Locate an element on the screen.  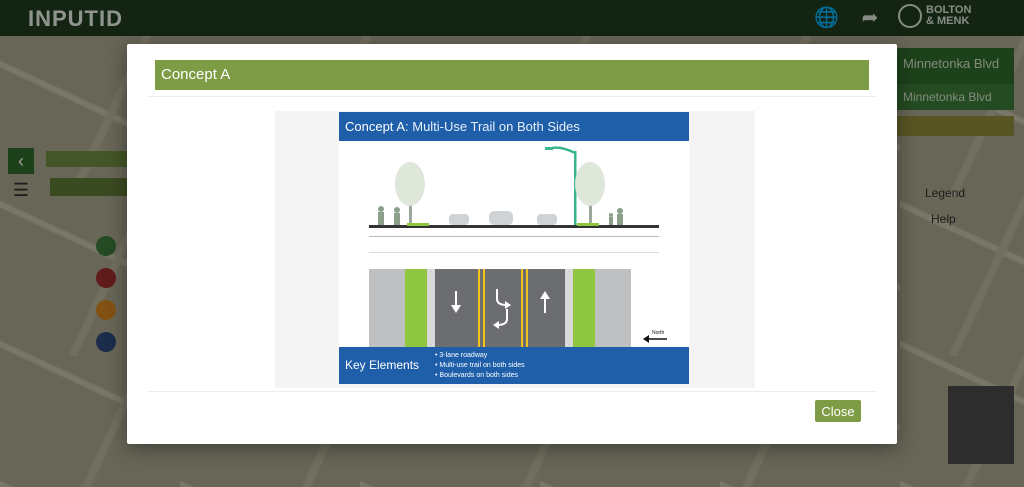
street-cross-section: North is located at coordinates (518, 246).